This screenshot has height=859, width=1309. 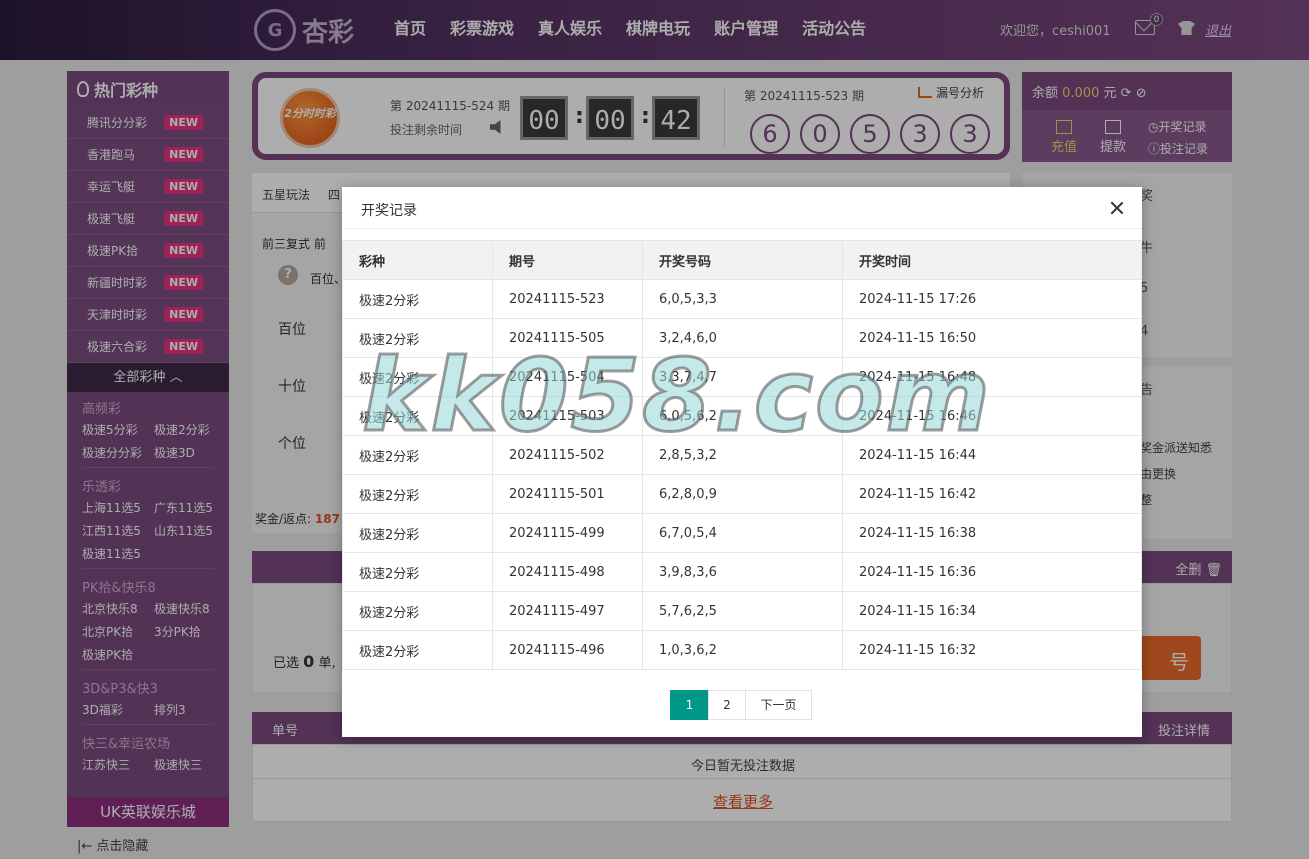 I want to click on numbers-cell: 6,7,0,5,4, so click(x=742, y=533).